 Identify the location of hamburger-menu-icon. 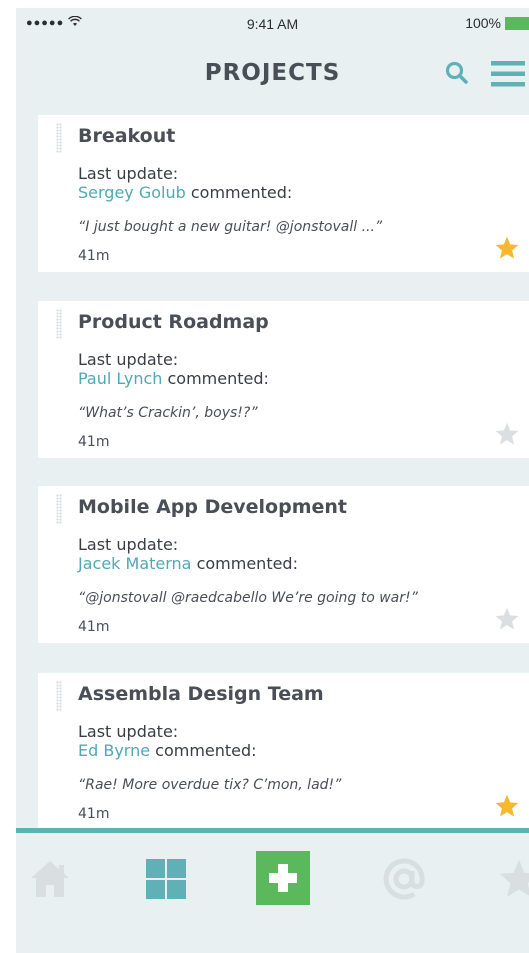
(508, 74).